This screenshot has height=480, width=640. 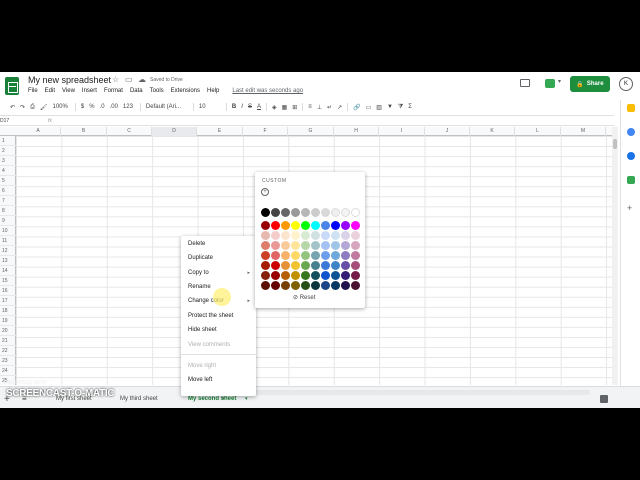 I want to click on row-header: 4, so click(x=8, y=171).